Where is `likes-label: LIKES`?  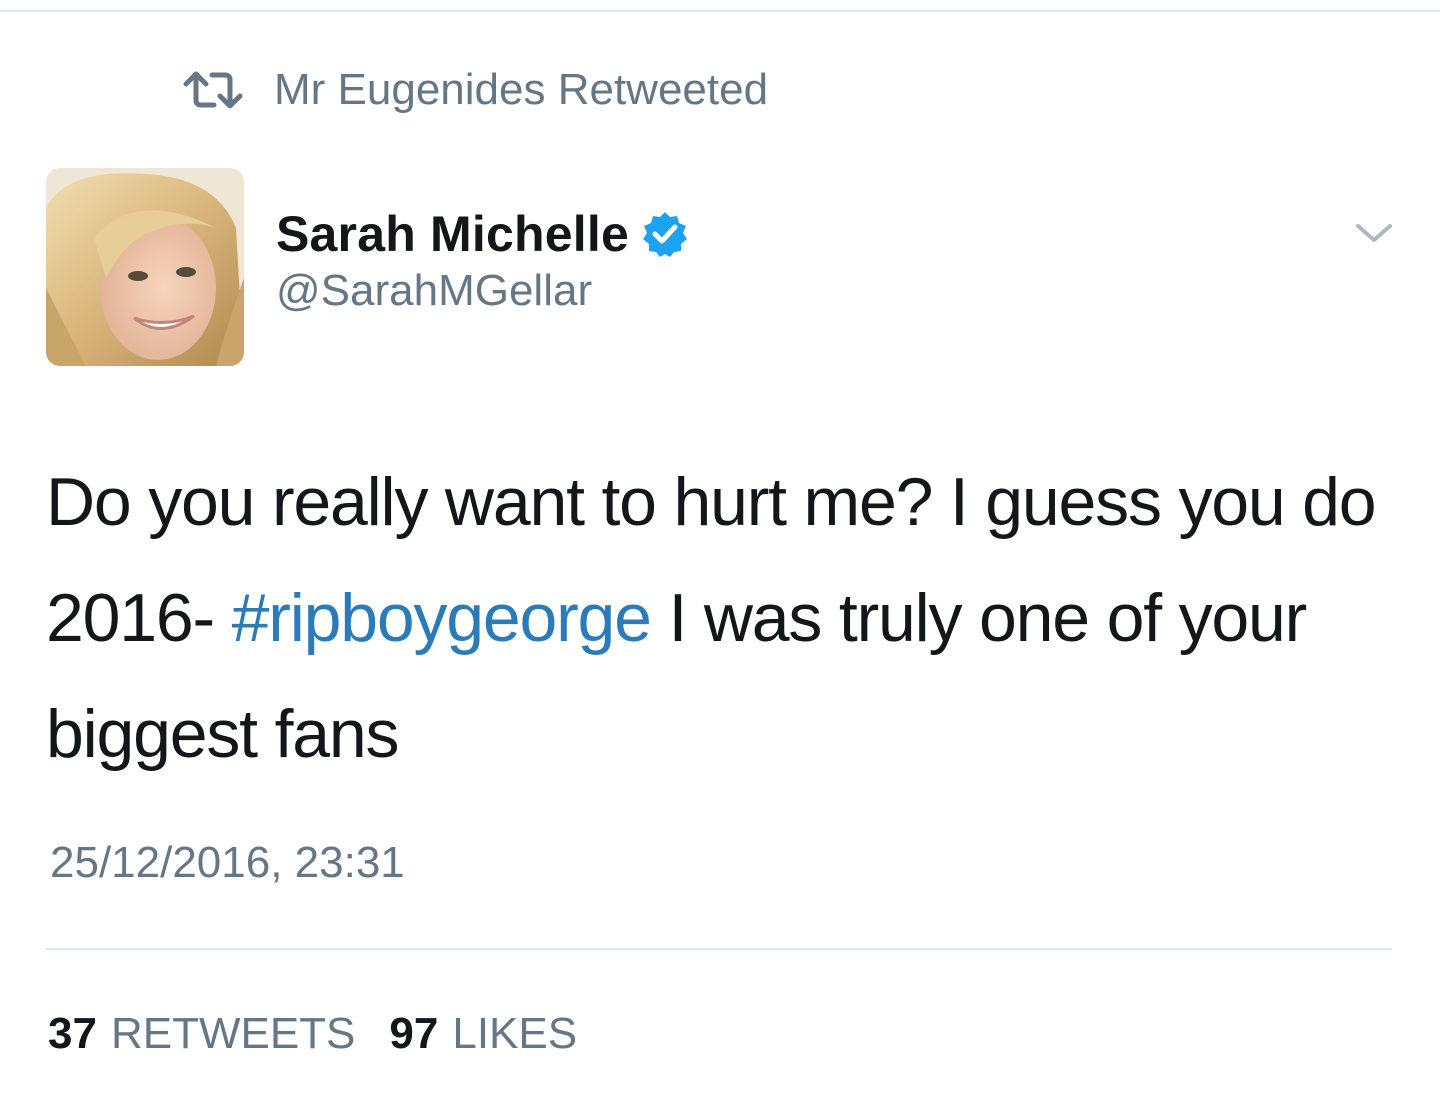
likes-label: LIKES is located at coordinates (514, 1034).